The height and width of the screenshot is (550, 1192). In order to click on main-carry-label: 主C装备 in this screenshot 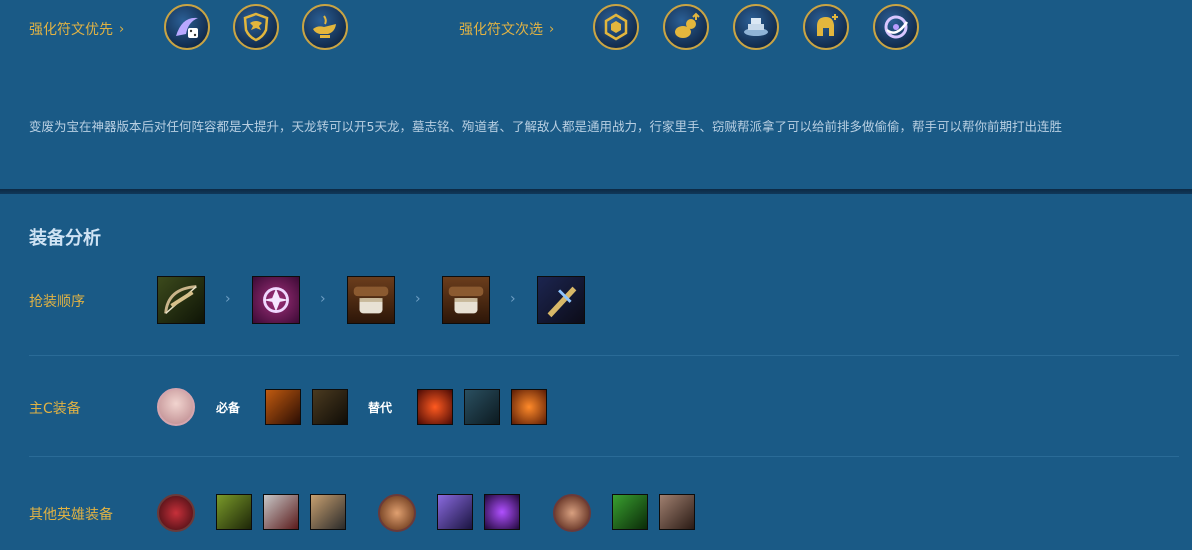, I will do `click(55, 409)`.